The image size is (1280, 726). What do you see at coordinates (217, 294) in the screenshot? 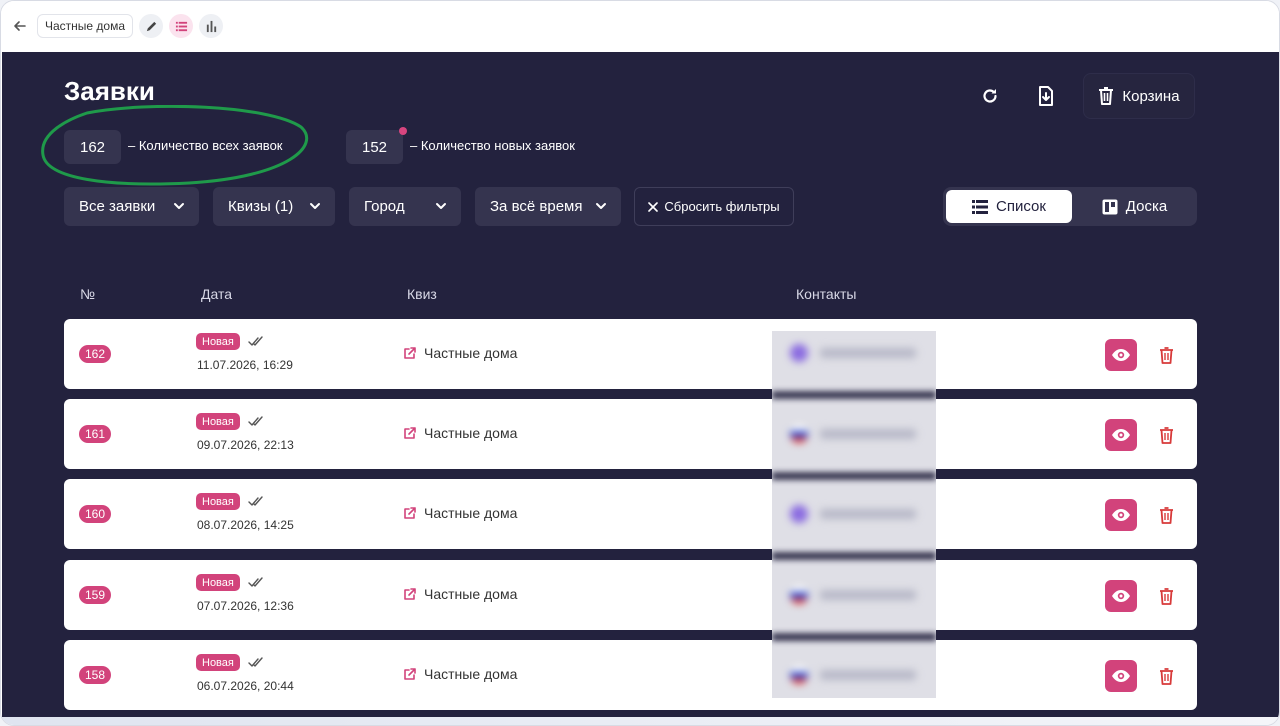
I see `column-header-date: Дата` at bounding box center [217, 294].